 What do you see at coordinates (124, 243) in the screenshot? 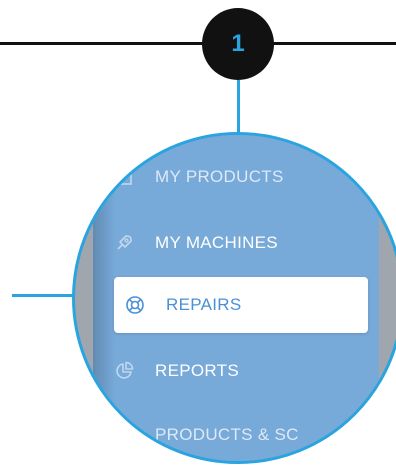
I see `rocket-icon` at bounding box center [124, 243].